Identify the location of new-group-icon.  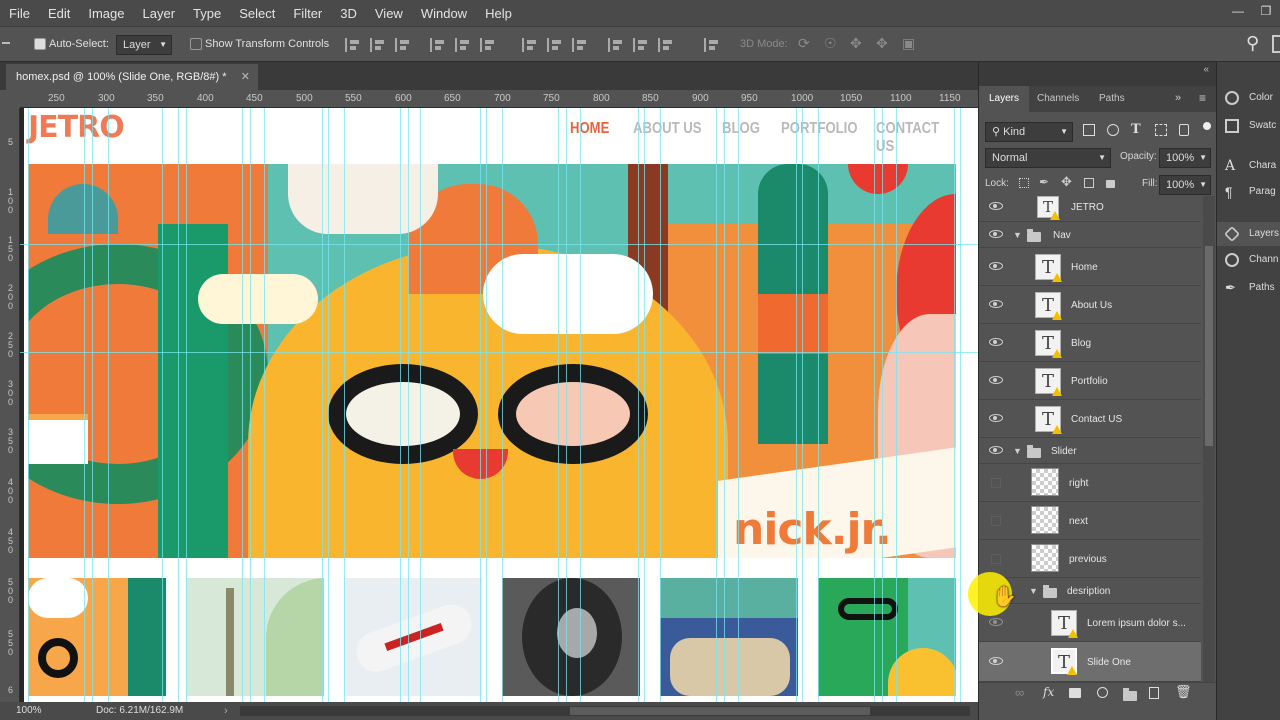
(1130, 694).